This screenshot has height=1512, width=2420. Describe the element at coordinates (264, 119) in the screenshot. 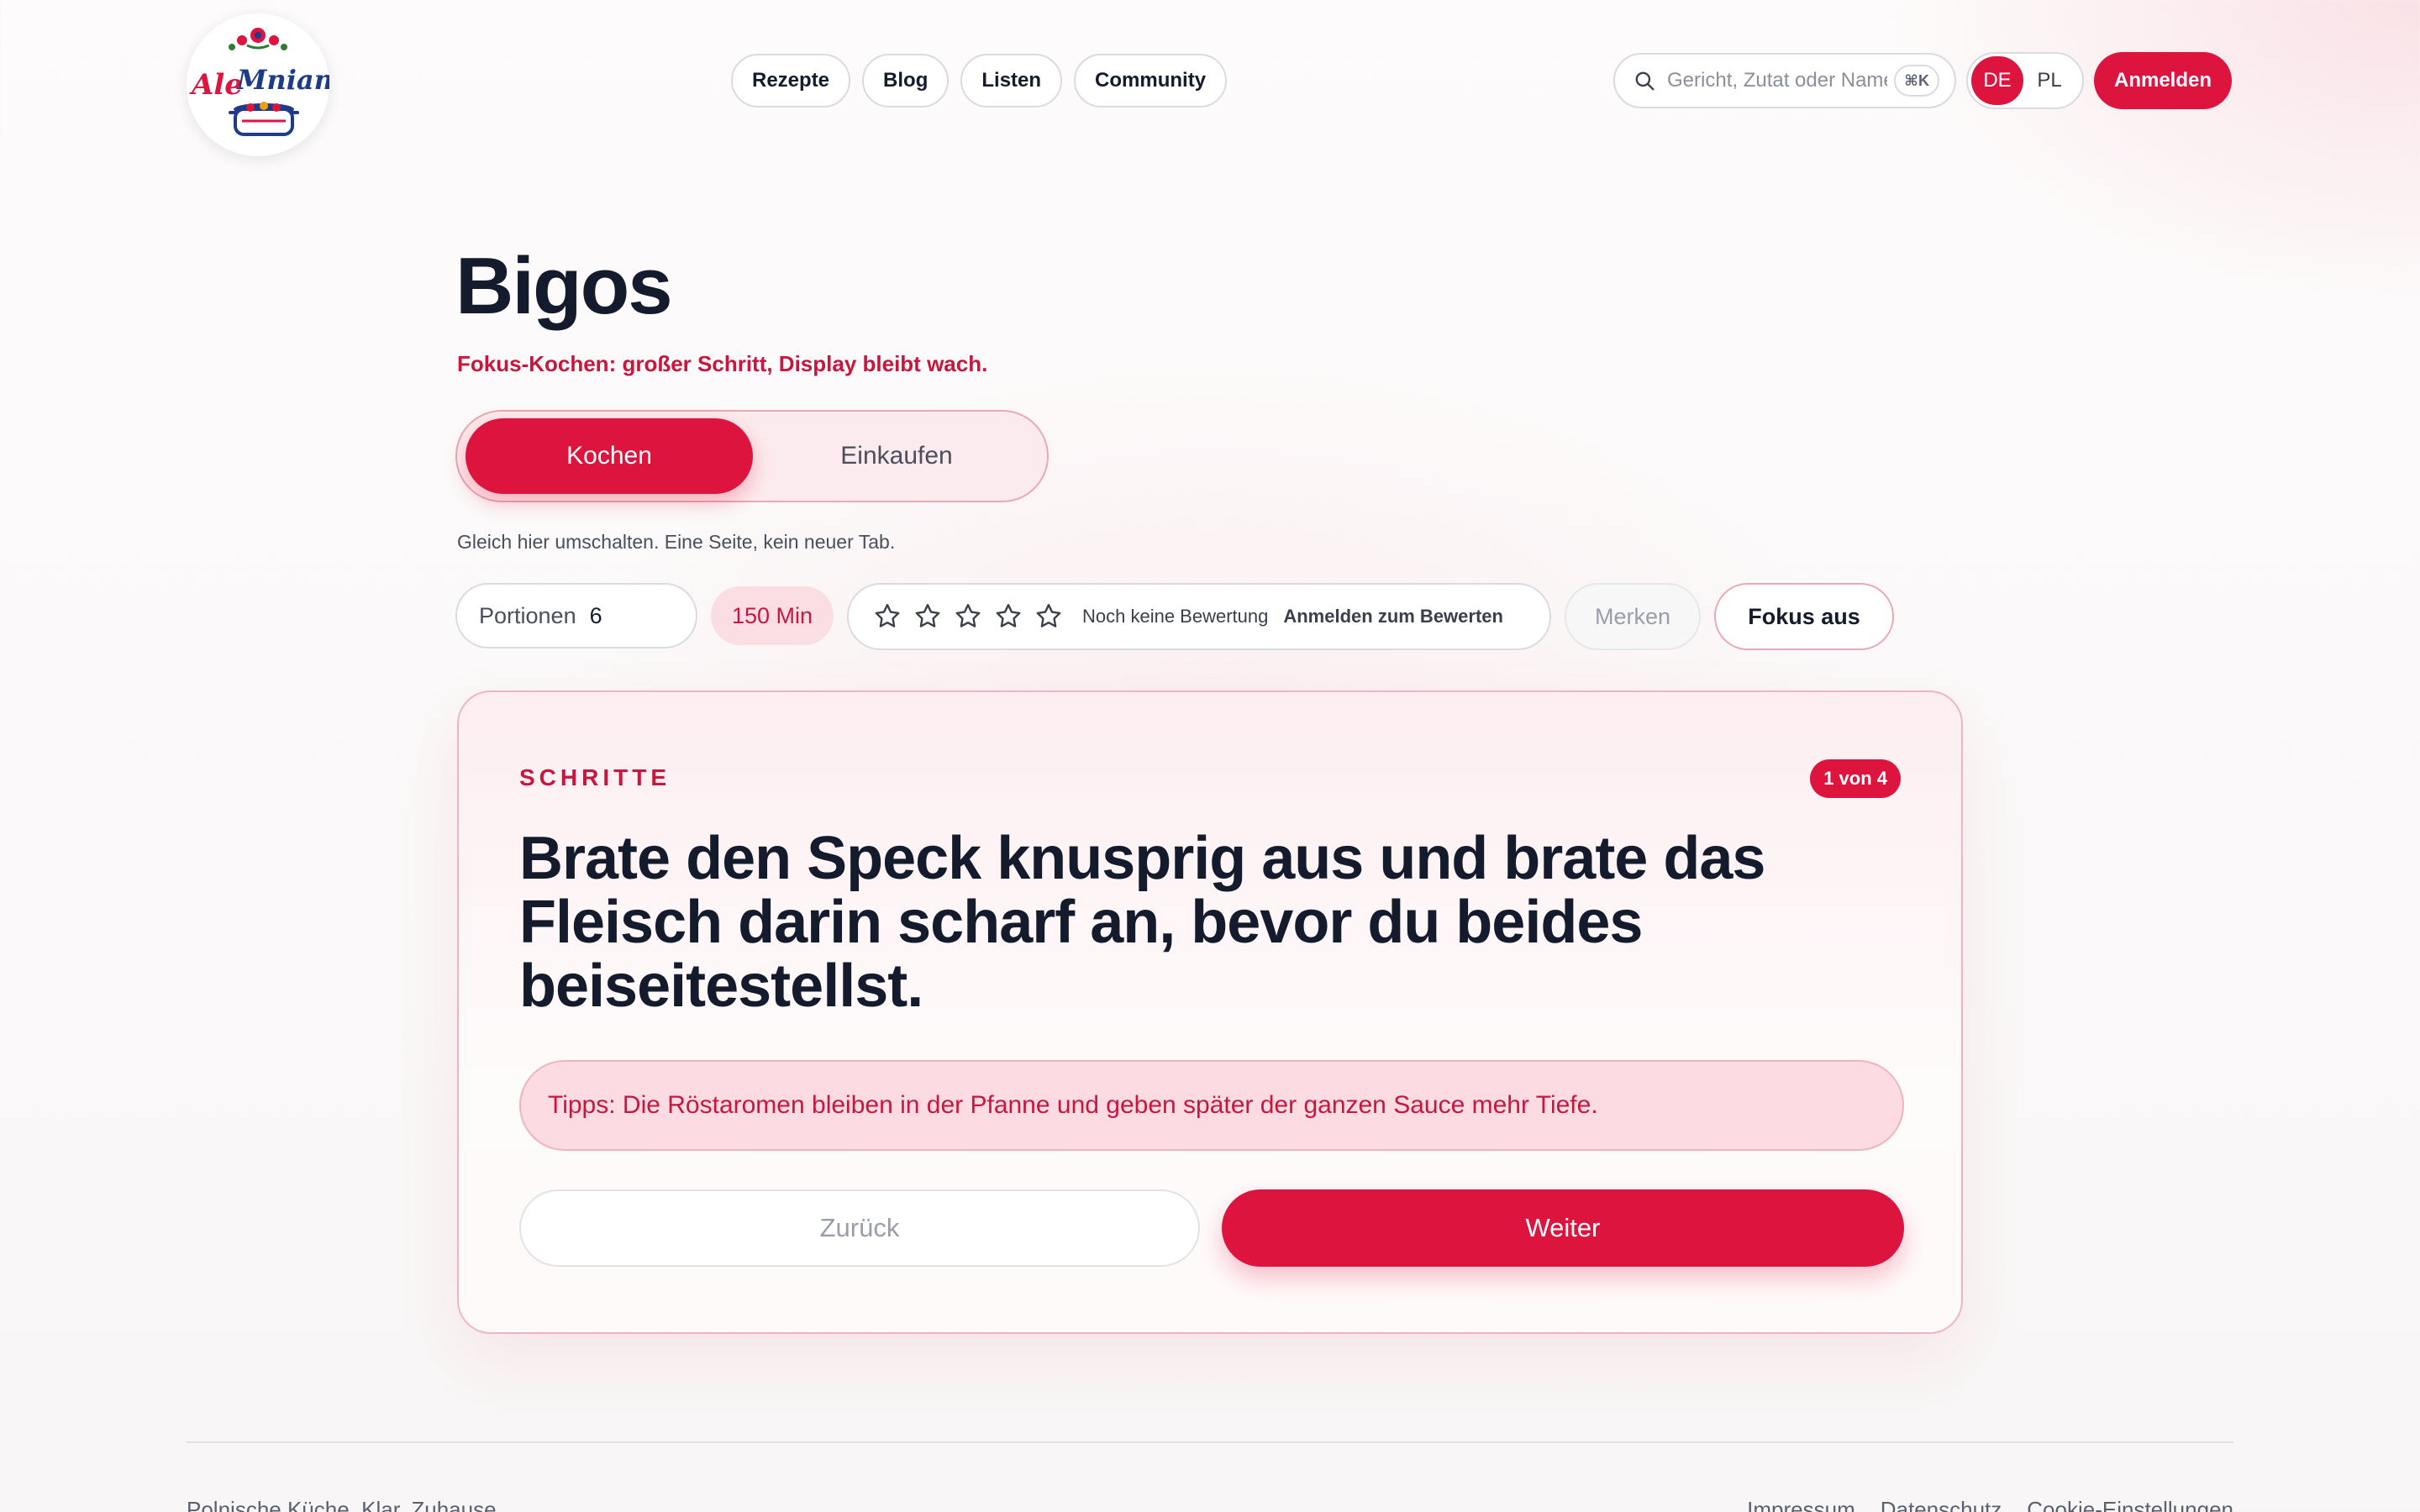

I see `pot-icon` at that location.